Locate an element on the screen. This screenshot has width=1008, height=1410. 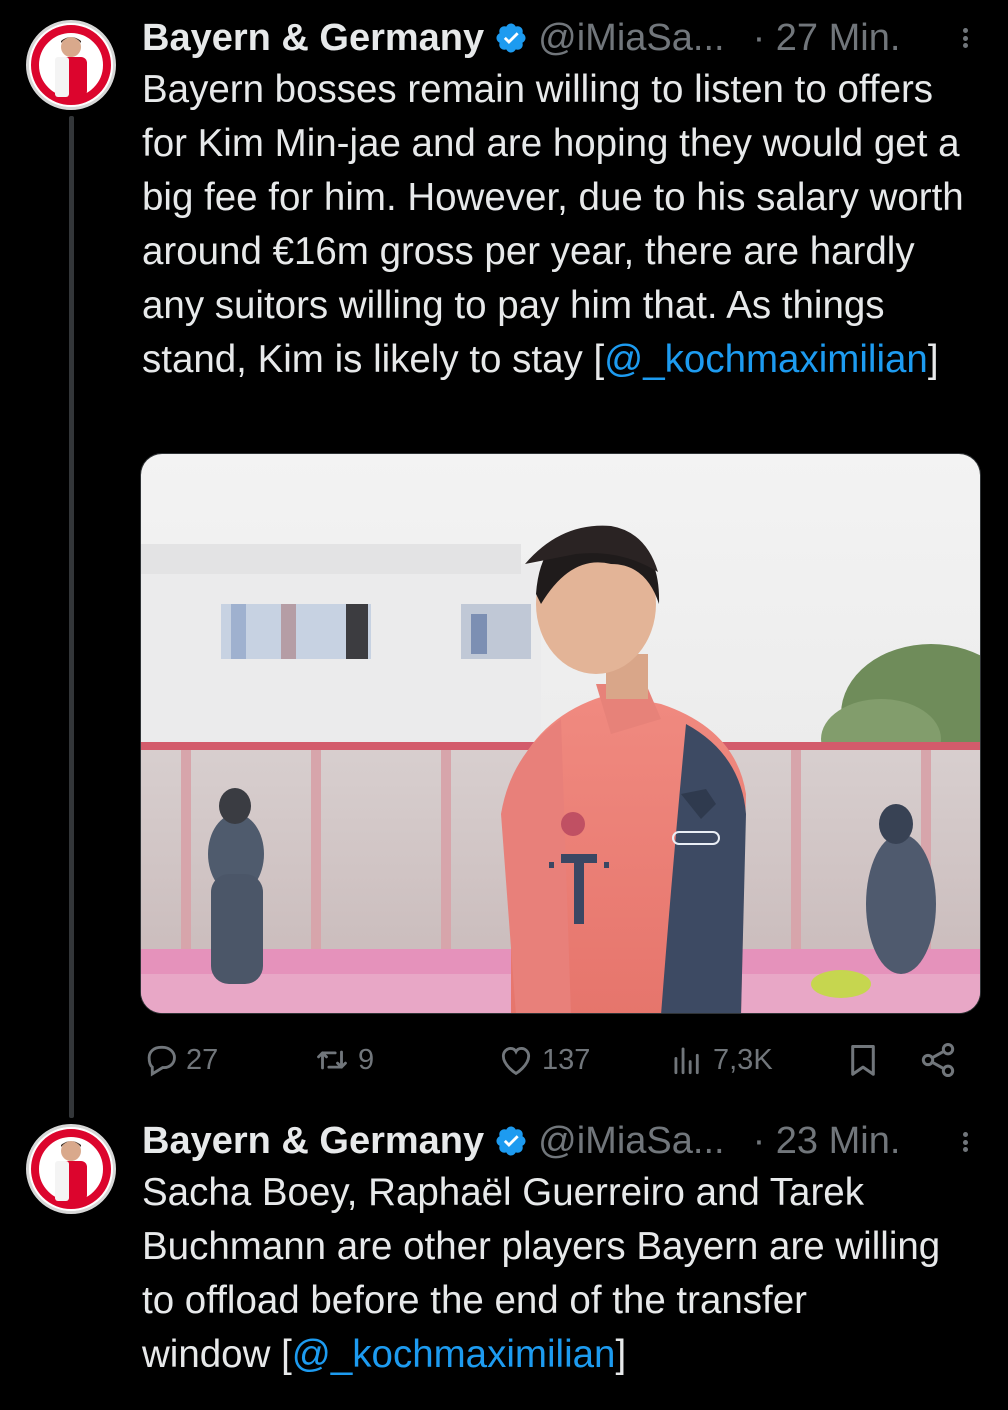
tweet-timestamp: · 27 Min. is located at coordinates (827, 38).